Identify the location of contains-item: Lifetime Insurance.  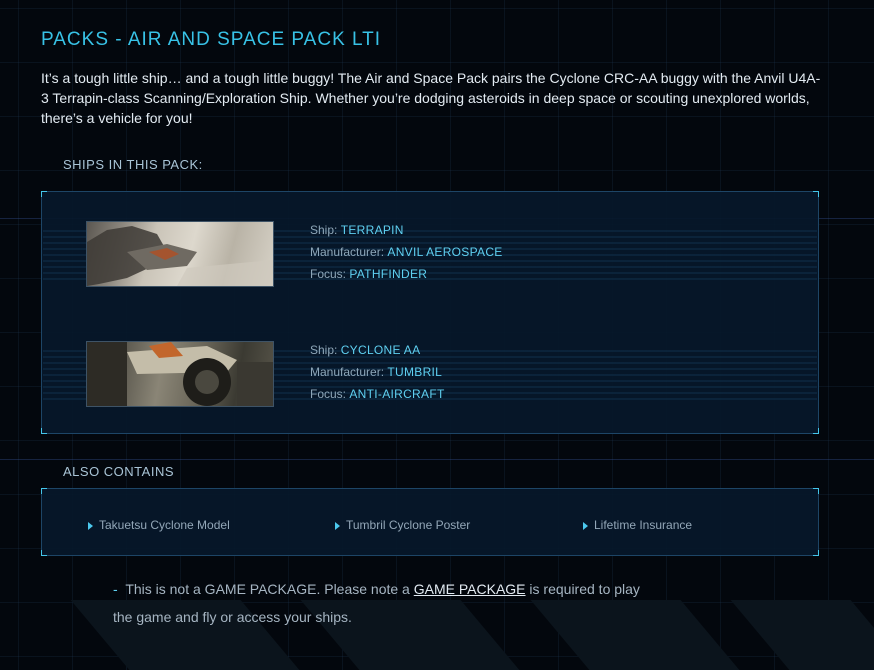
(637, 525).